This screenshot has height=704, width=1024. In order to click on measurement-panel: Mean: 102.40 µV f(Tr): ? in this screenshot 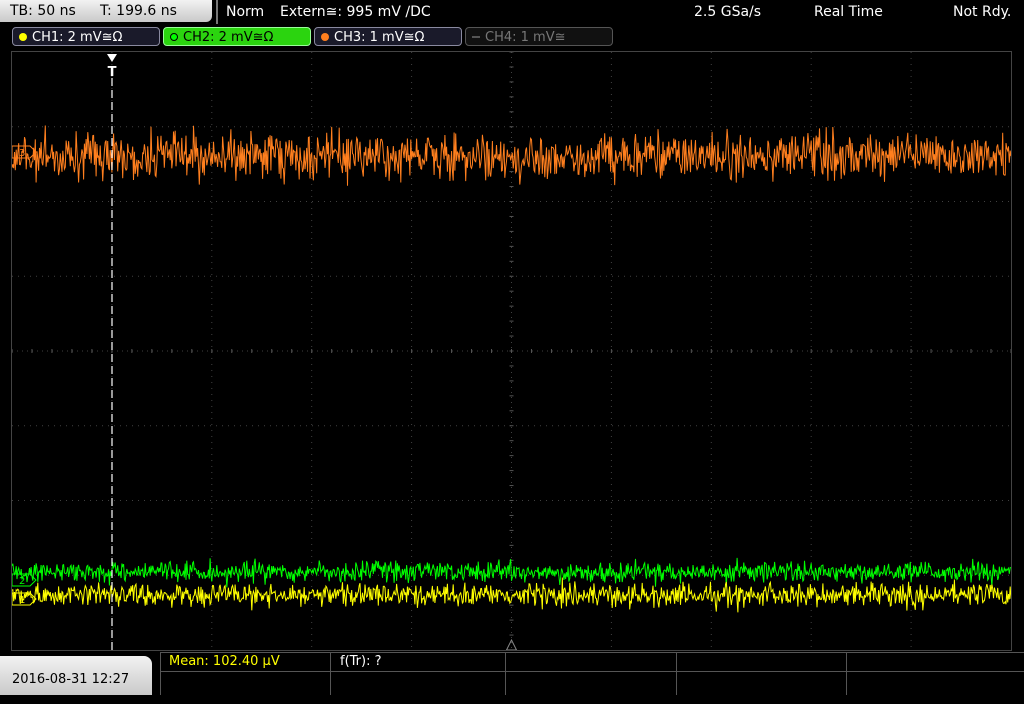, I will do `click(592, 673)`.